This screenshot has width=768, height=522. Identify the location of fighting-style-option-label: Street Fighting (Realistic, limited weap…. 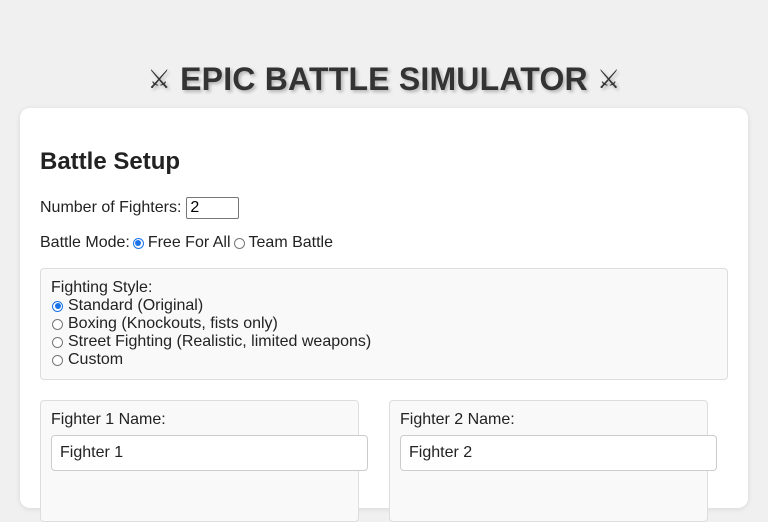
(220, 341).